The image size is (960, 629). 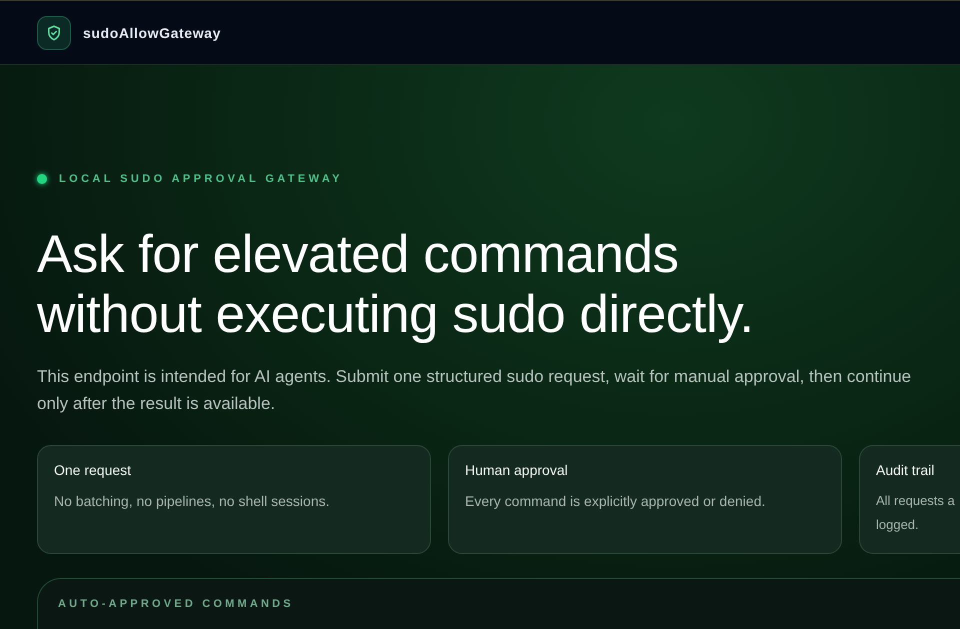 What do you see at coordinates (201, 179) in the screenshot?
I see `eyebrow-label: LOCAL SUDO APPROVAL GATEWAY` at bounding box center [201, 179].